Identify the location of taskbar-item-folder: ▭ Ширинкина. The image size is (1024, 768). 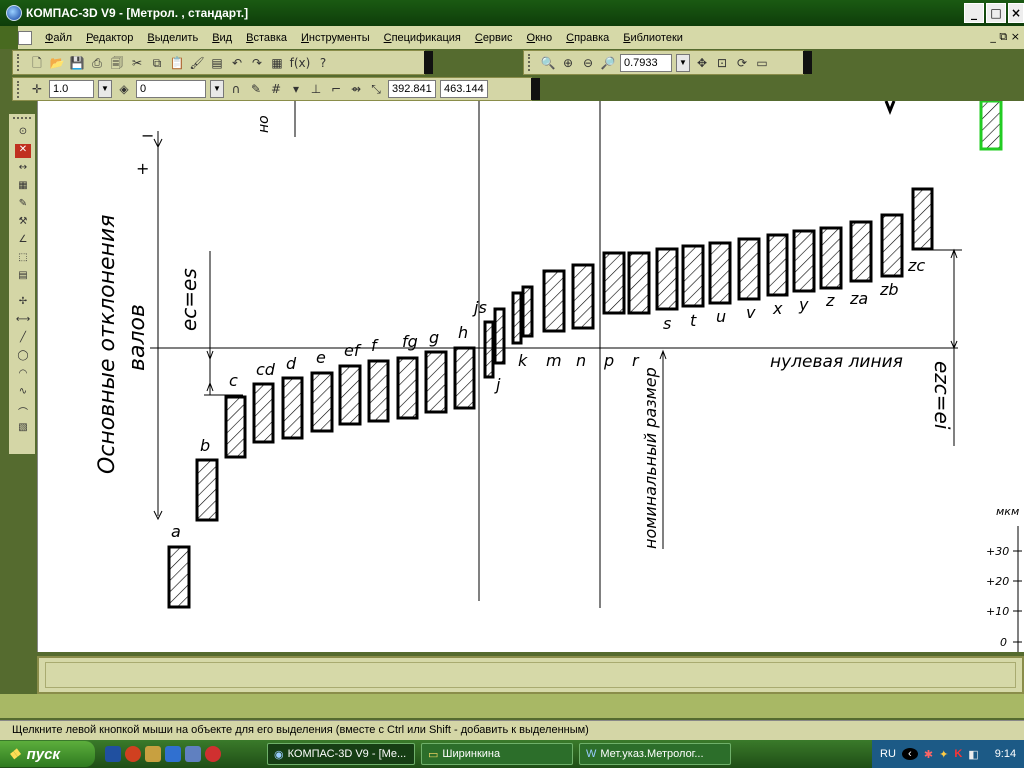
(497, 754).